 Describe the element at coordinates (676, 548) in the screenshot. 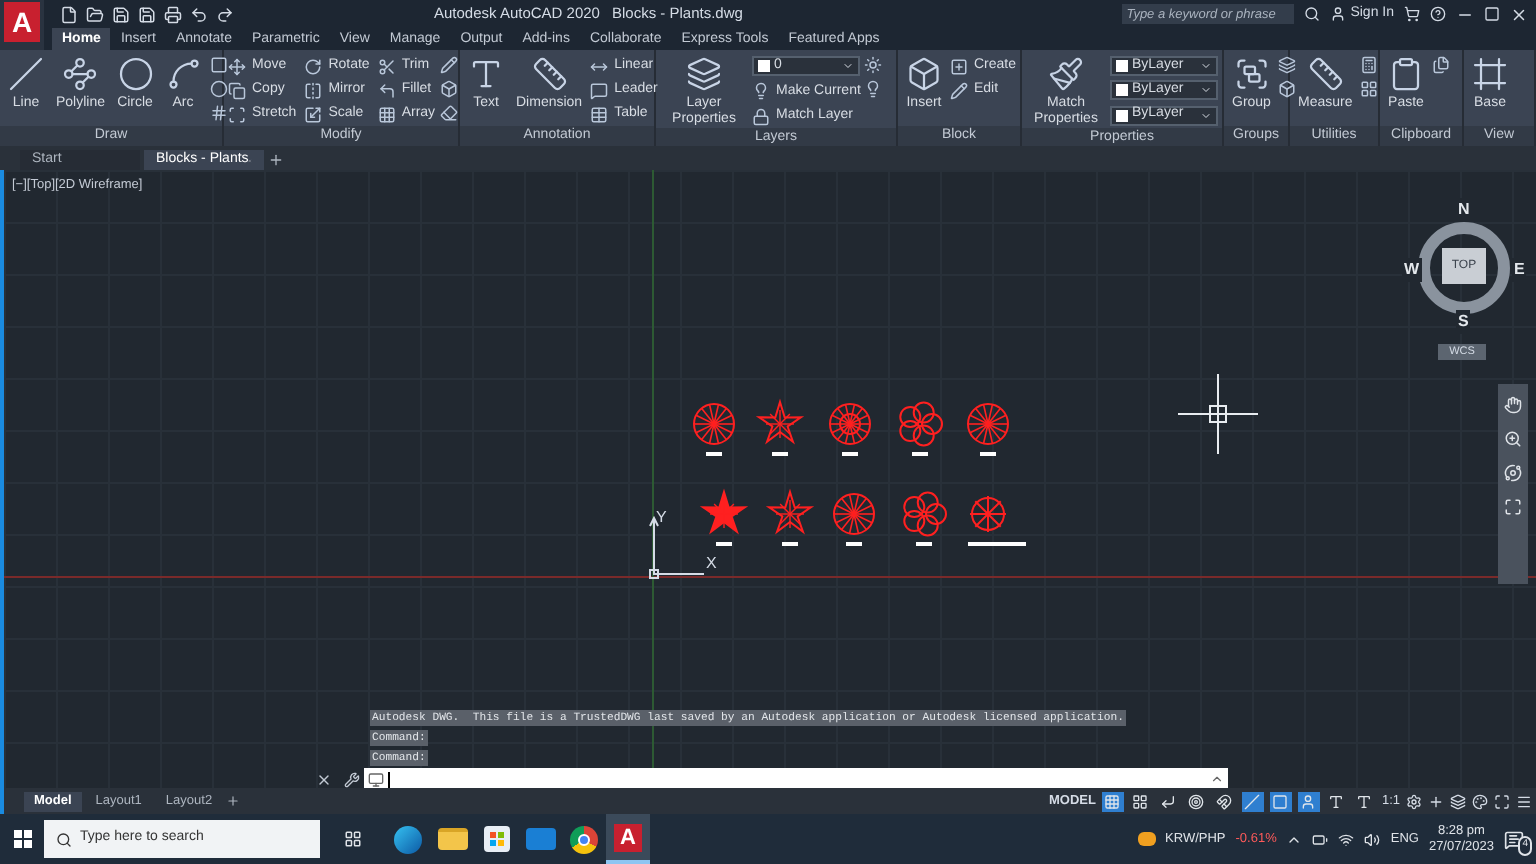

I see `ucs-axes-icon` at that location.